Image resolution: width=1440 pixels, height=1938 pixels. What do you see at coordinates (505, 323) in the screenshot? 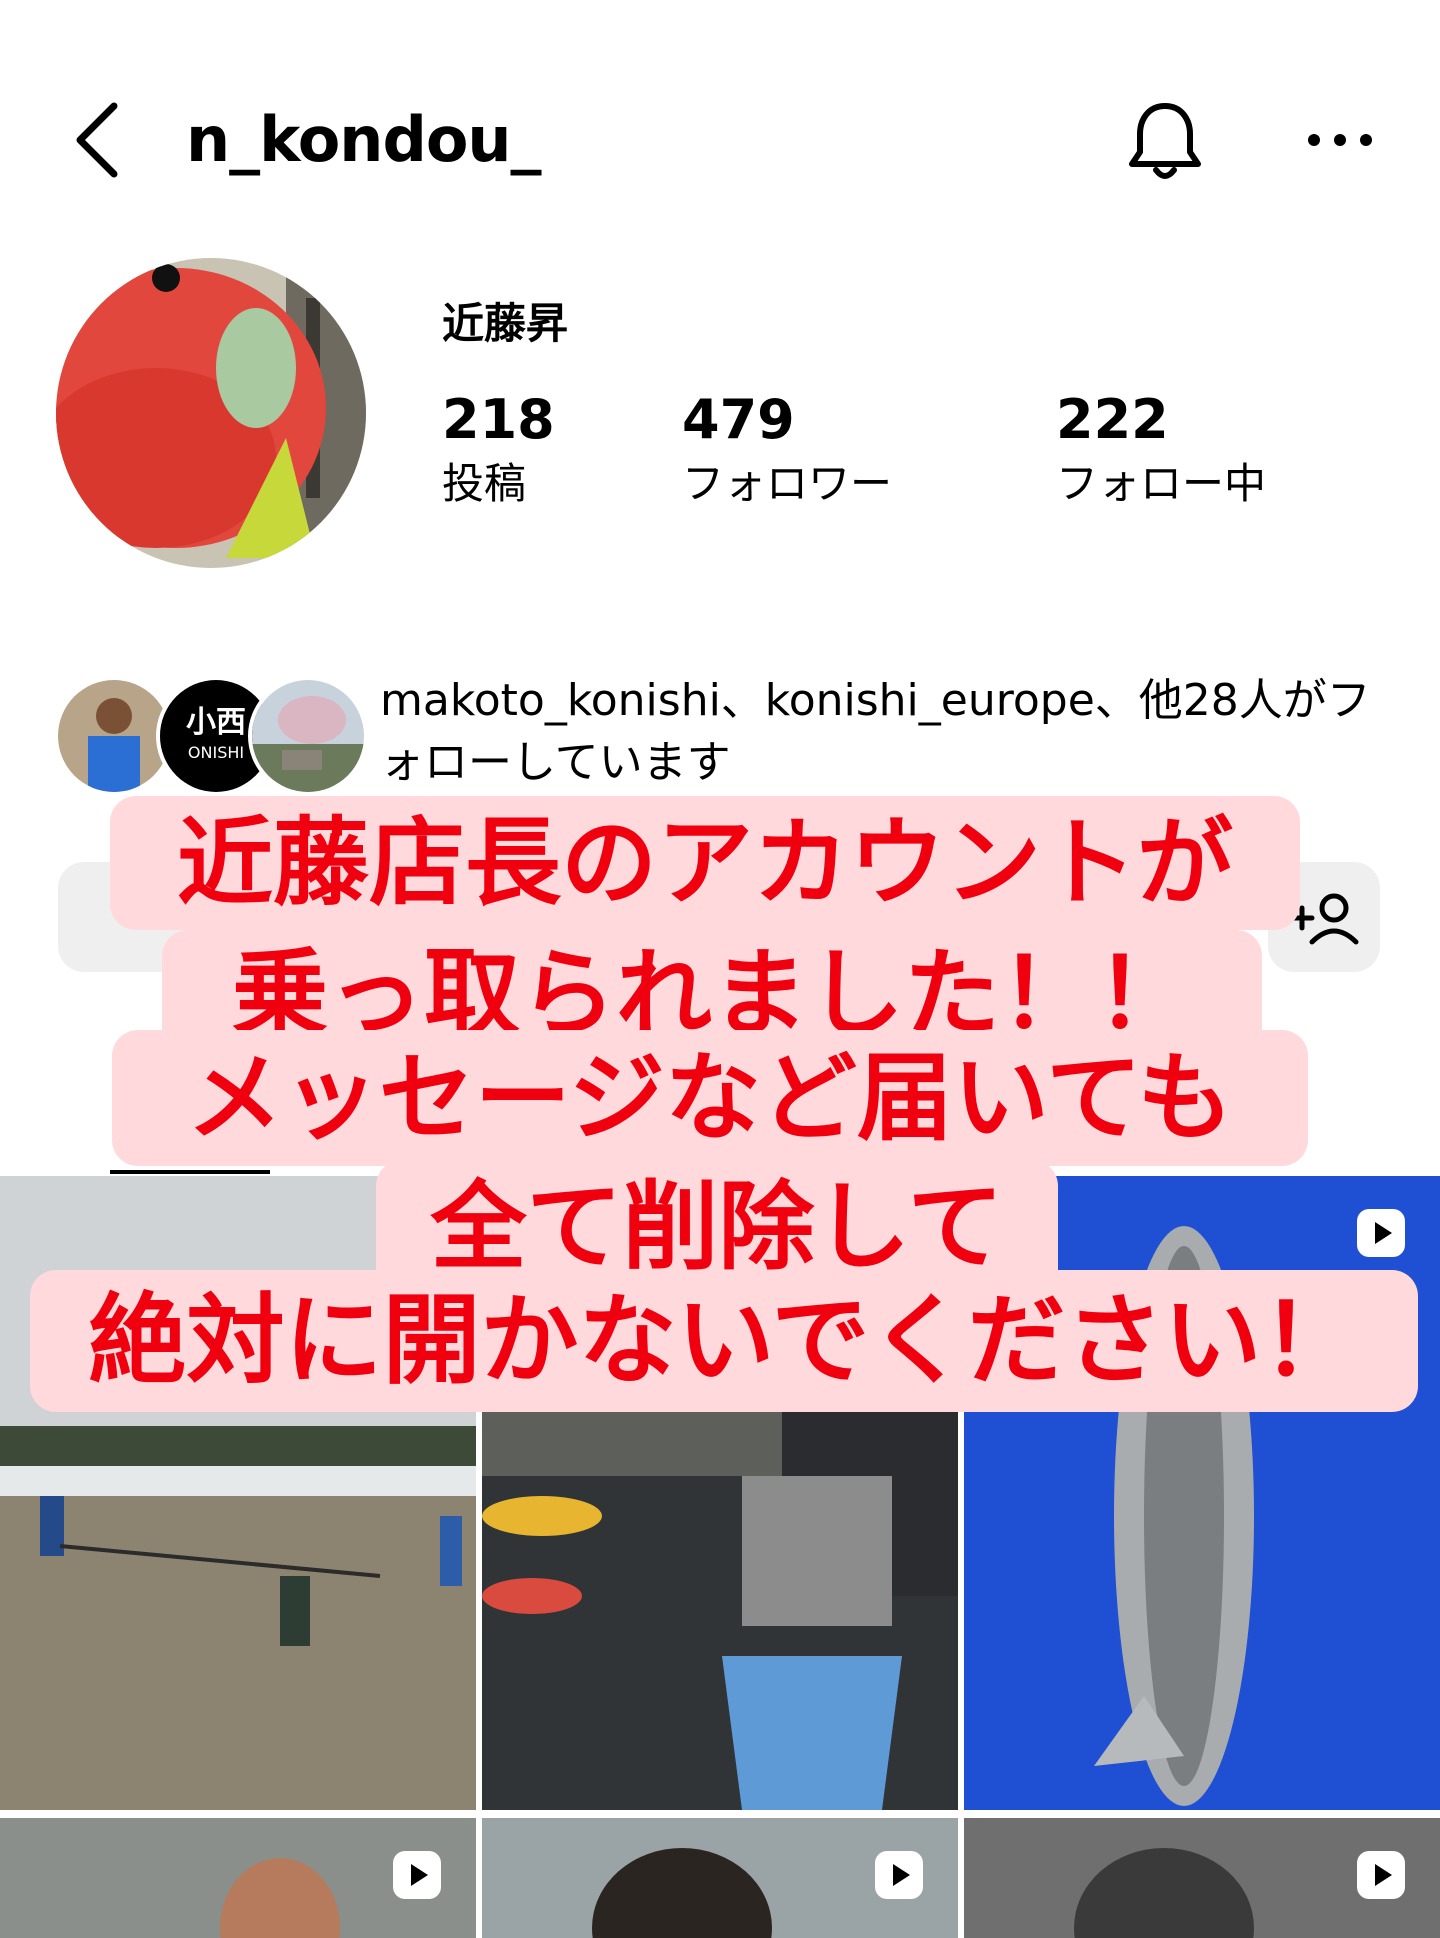
I see `profile-full-name: 近藤昇` at bounding box center [505, 323].